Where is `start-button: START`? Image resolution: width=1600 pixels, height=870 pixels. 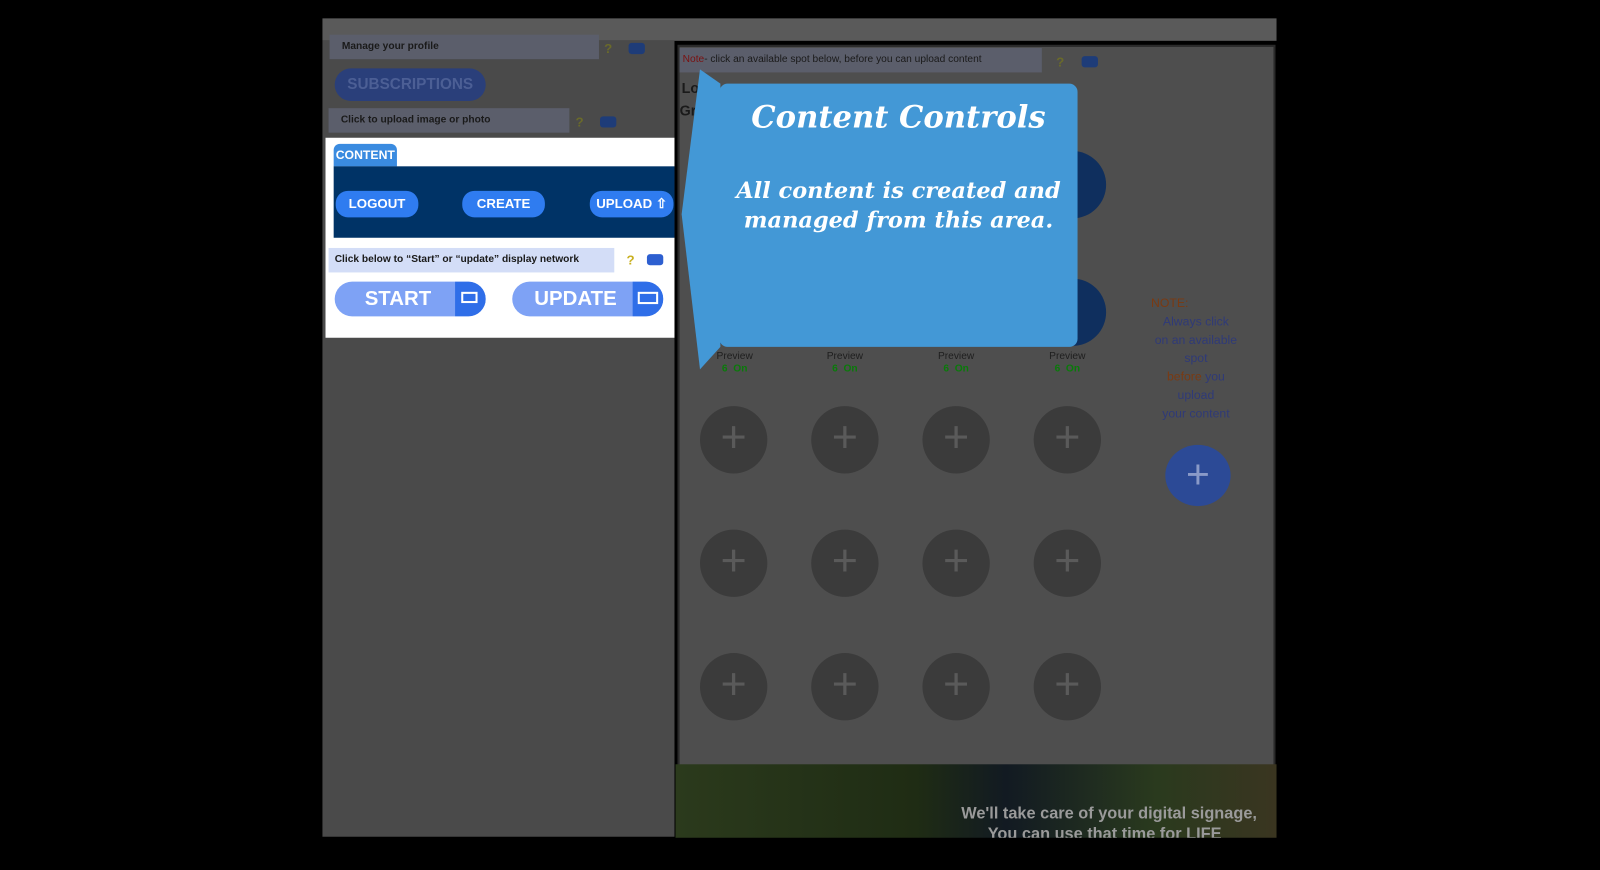
start-button: START is located at coordinates (410, 299).